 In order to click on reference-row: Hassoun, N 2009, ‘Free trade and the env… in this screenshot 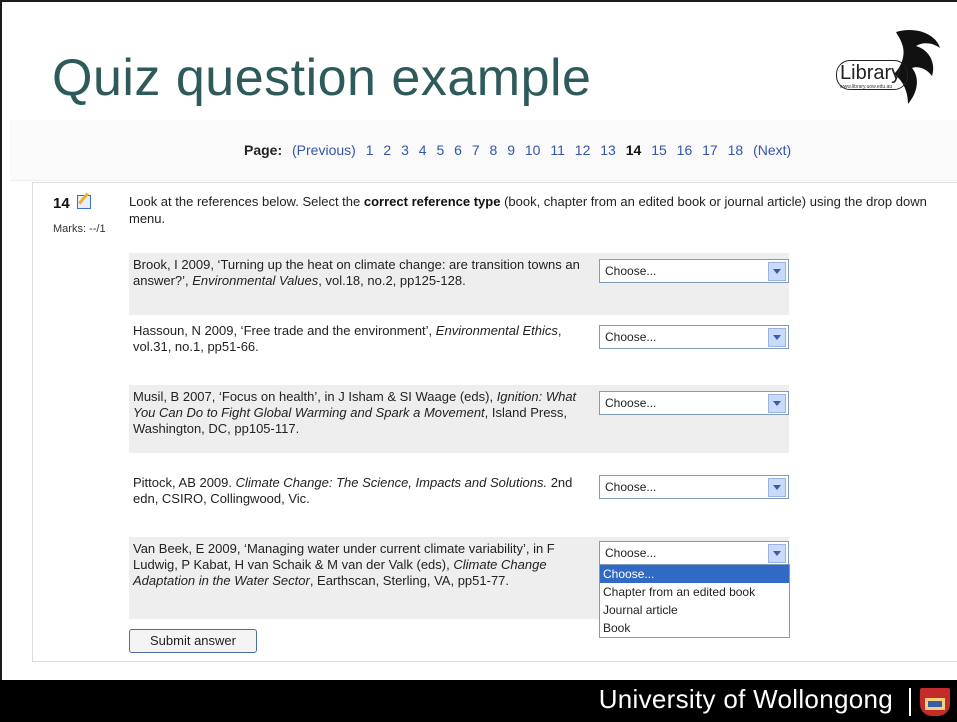, I will do `click(459, 350)`.